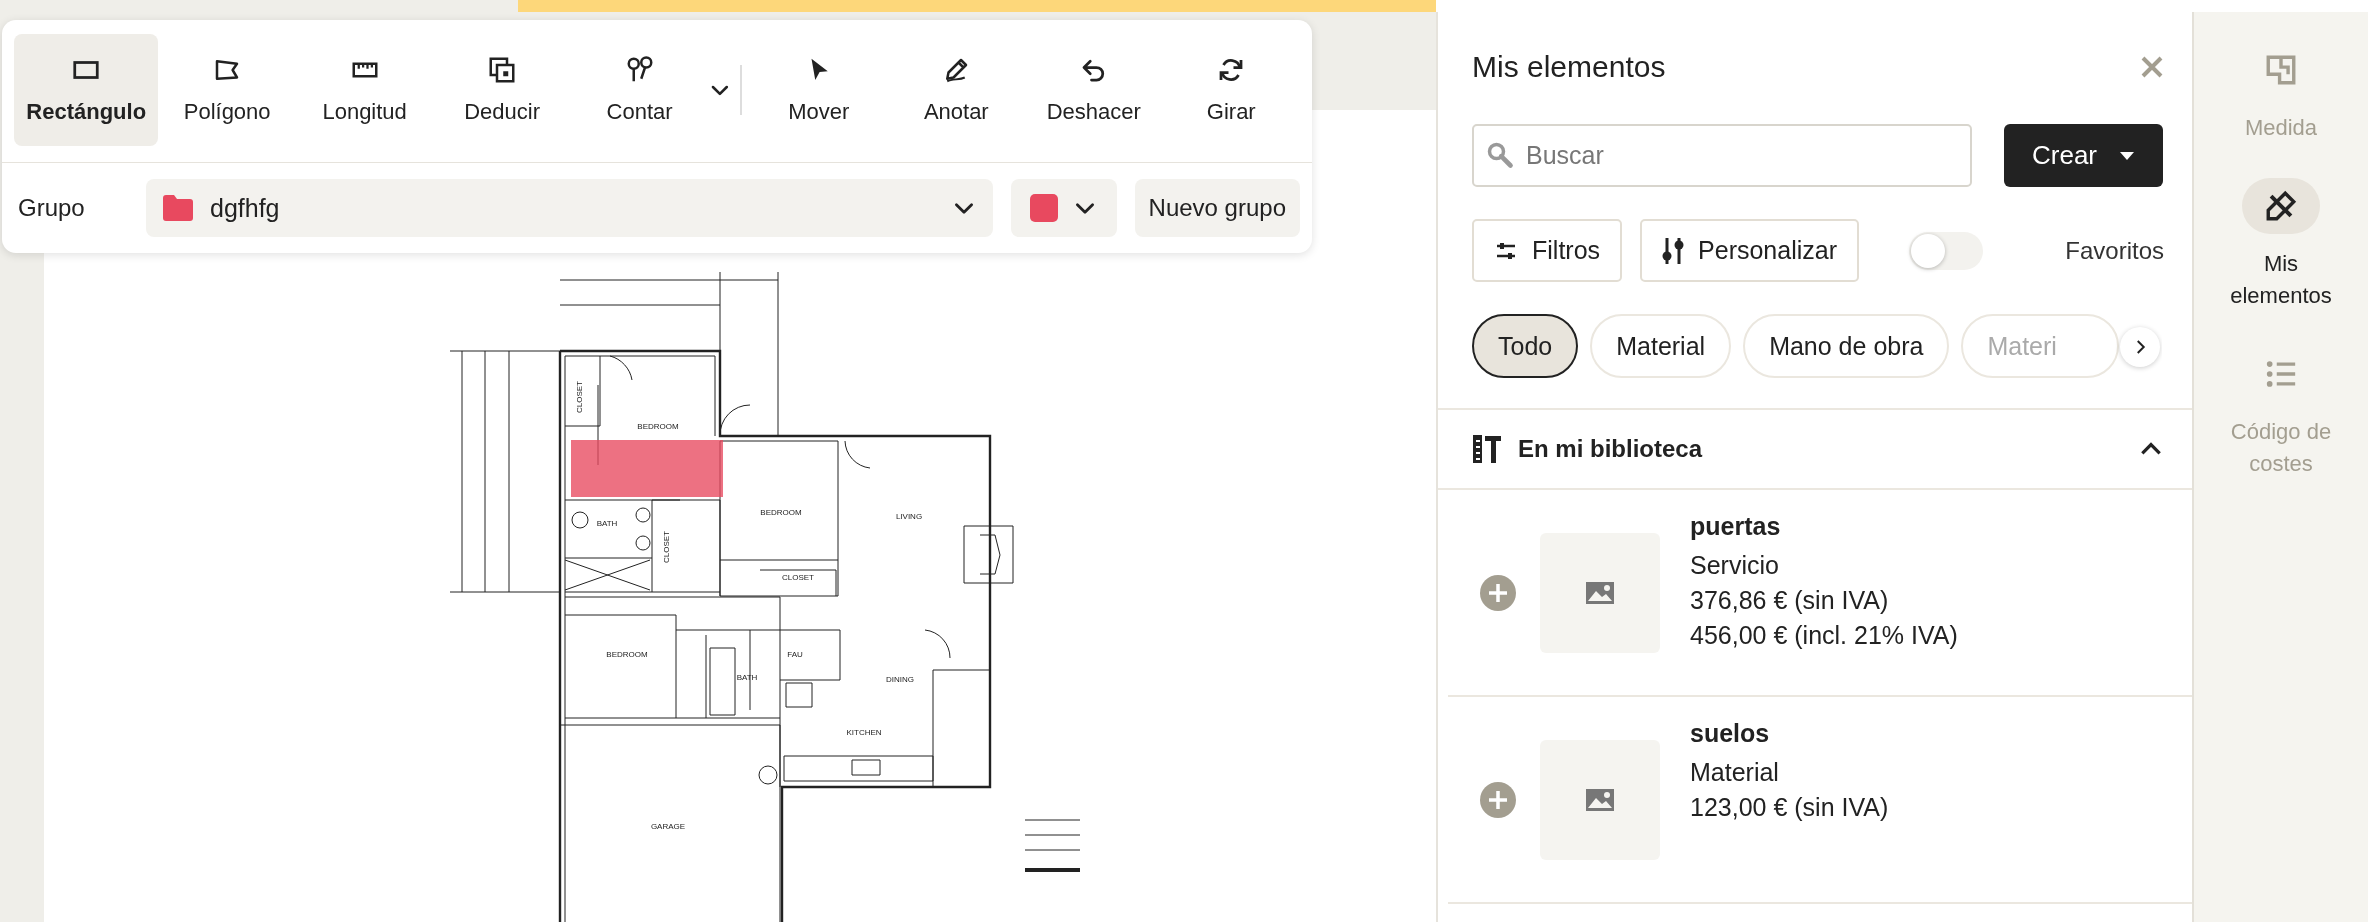 This screenshot has width=2368, height=922. Describe the element at coordinates (52, 208) in the screenshot. I see `group-label: Grupo` at that location.